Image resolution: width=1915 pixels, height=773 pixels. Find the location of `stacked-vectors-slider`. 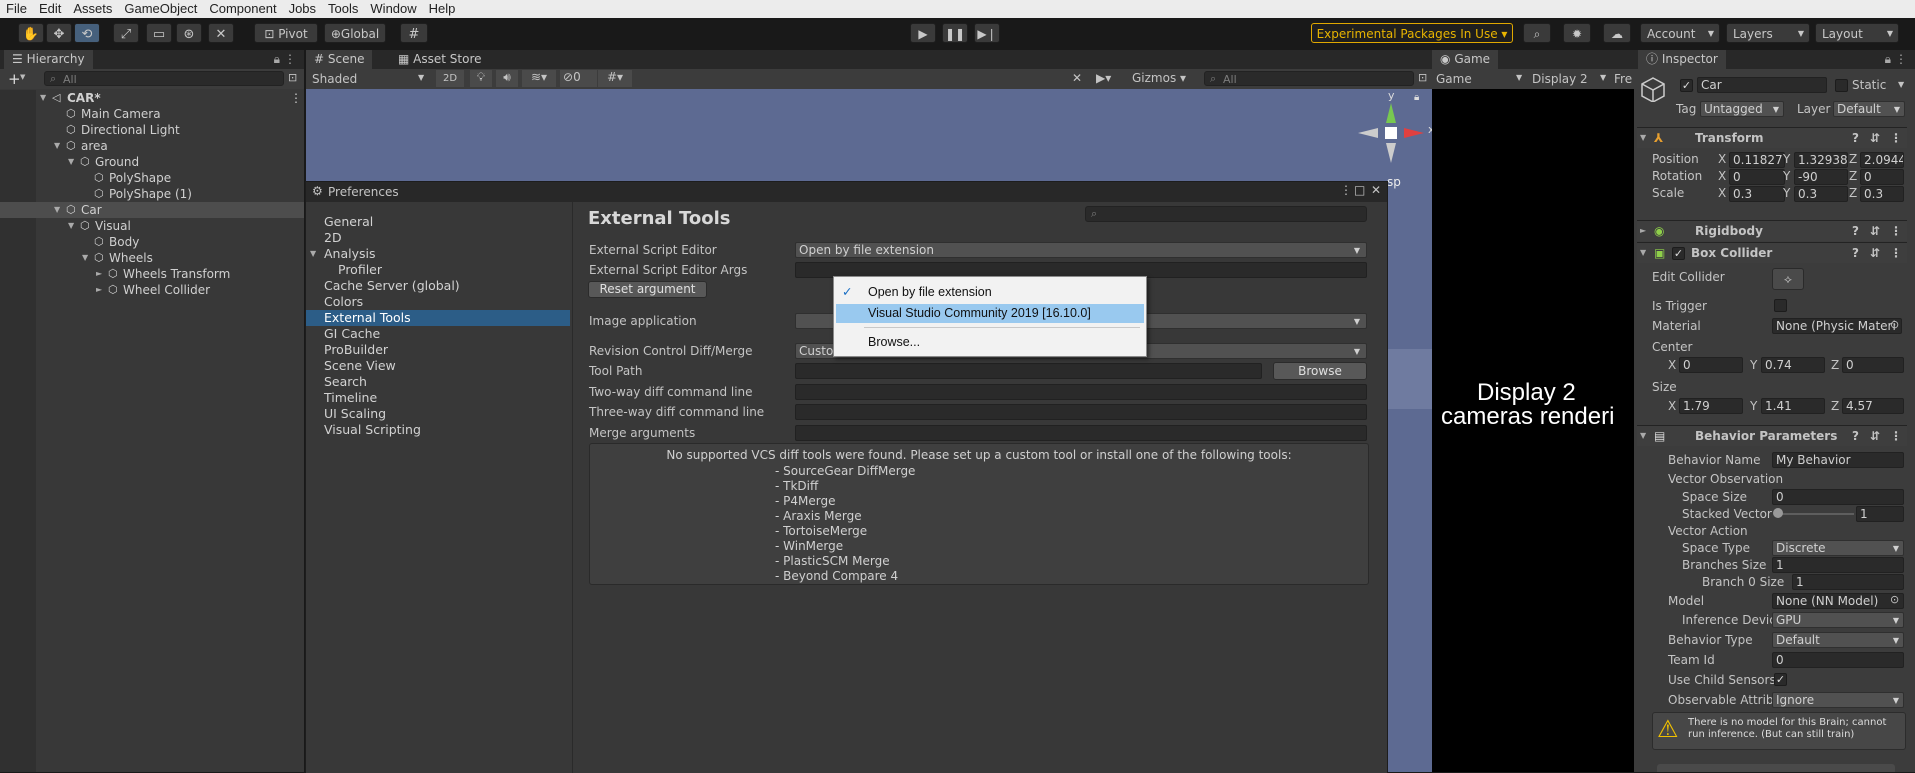

stacked-vectors-slider is located at coordinates (1816, 514).